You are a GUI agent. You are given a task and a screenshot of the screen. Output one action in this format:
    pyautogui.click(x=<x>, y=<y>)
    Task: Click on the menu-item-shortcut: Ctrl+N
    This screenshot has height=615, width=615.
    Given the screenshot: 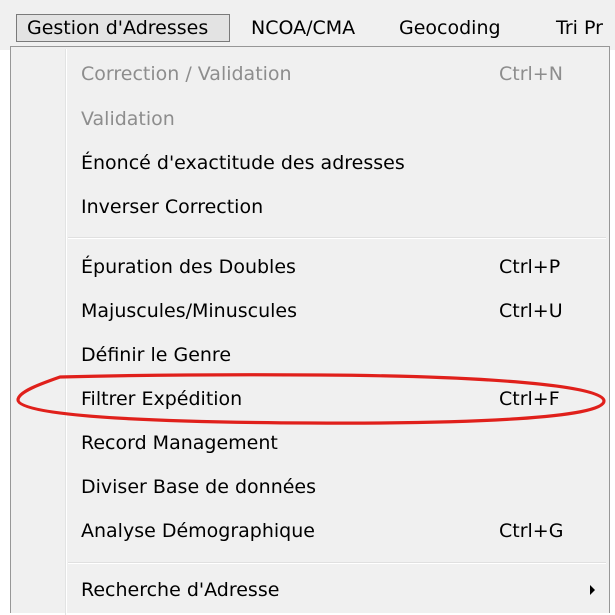 What is the action you would take?
    pyautogui.click(x=531, y=74)
    